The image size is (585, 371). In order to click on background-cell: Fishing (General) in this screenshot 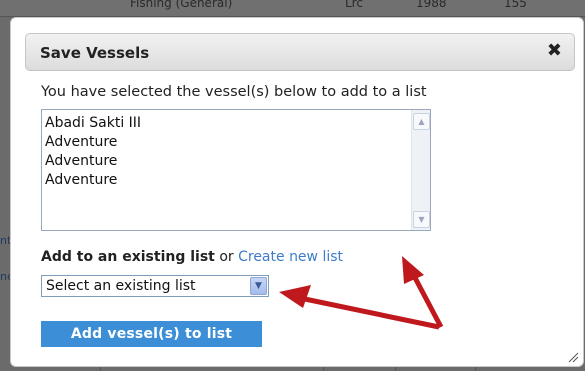, I will do `click(181, 5)`.